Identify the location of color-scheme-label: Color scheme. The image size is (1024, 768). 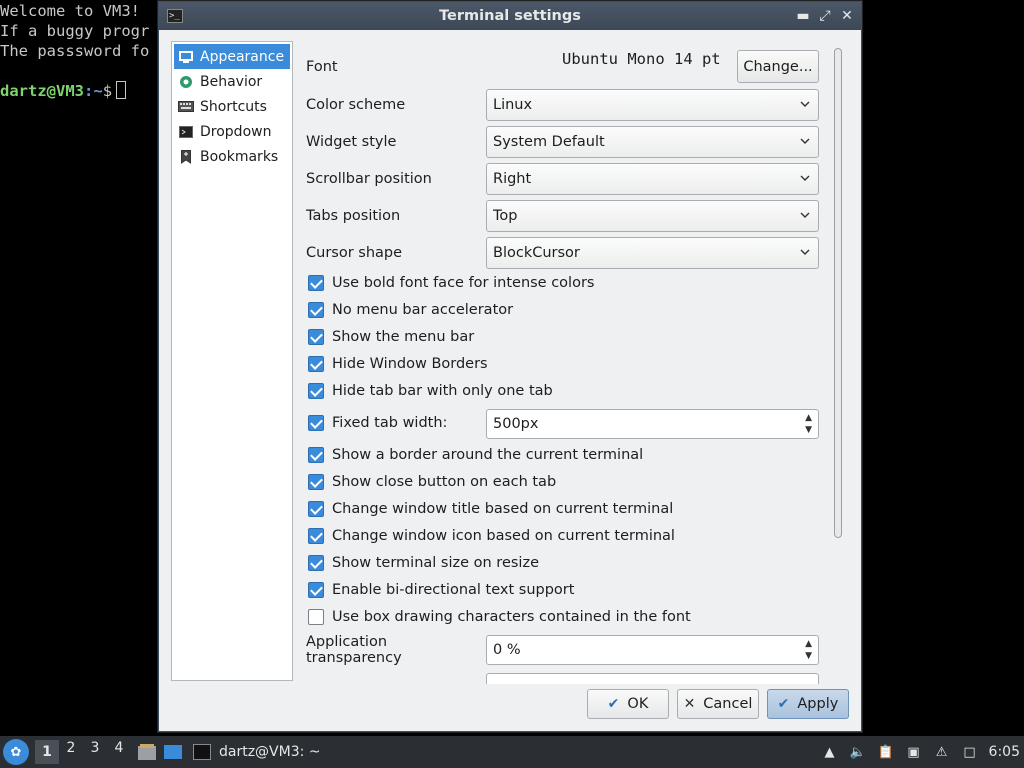
(356, 105).